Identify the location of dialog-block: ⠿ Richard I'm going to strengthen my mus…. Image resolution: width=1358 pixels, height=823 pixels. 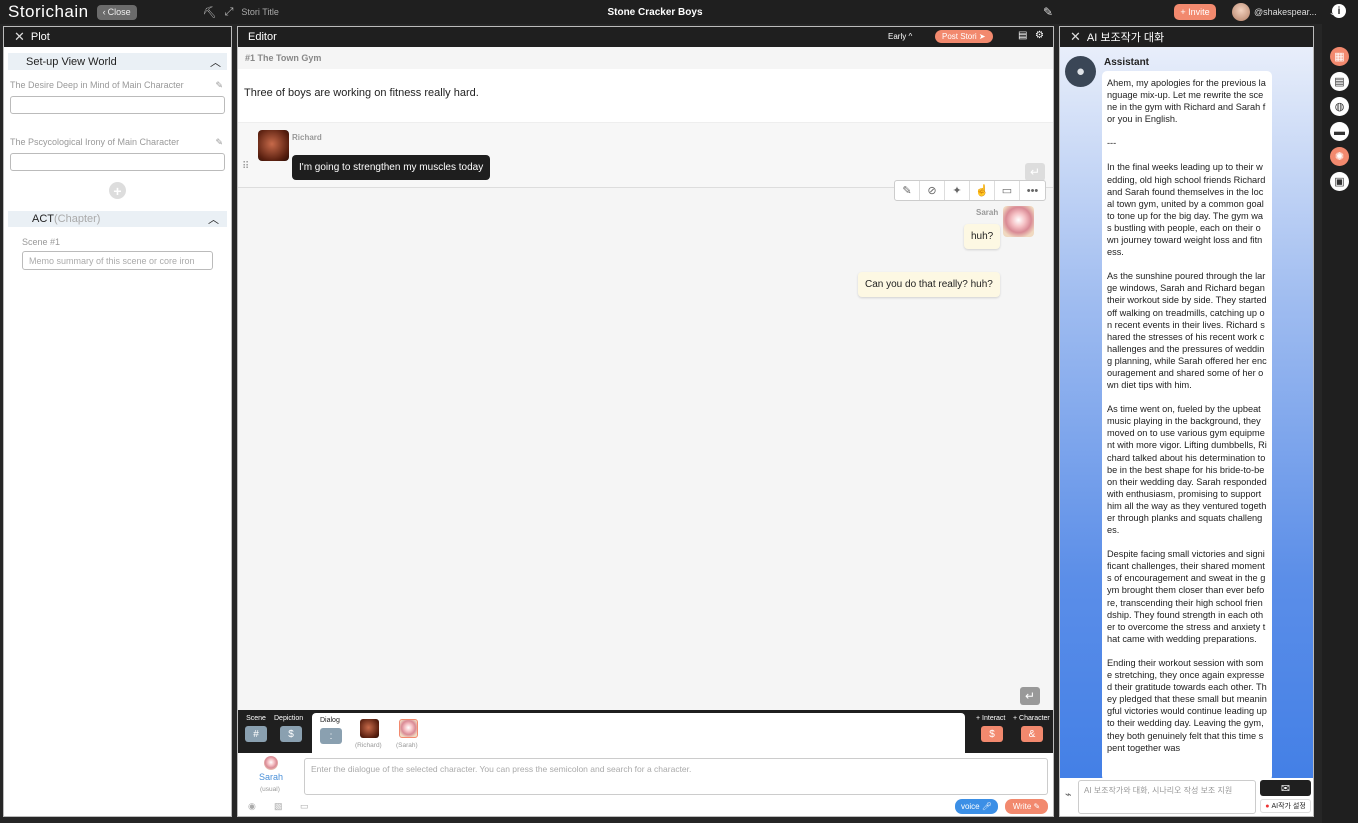
(645, 155).